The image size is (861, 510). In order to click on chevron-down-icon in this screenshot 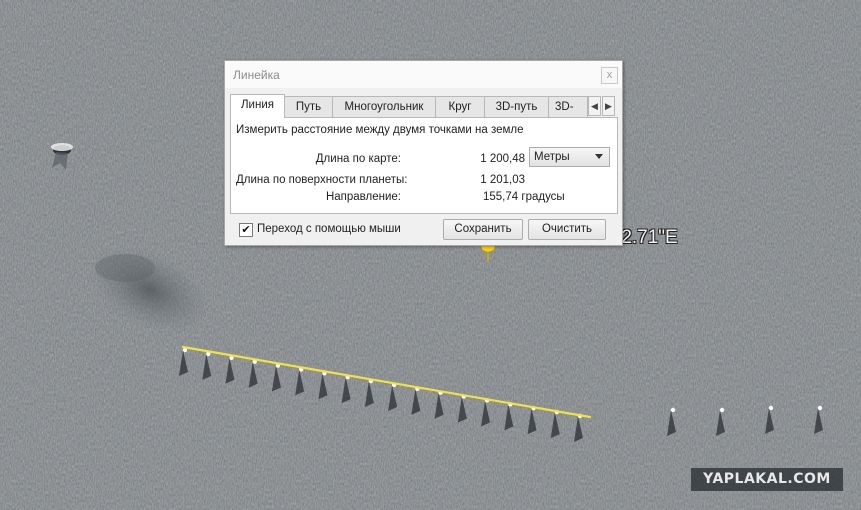, I will do `click(599, 156)`.